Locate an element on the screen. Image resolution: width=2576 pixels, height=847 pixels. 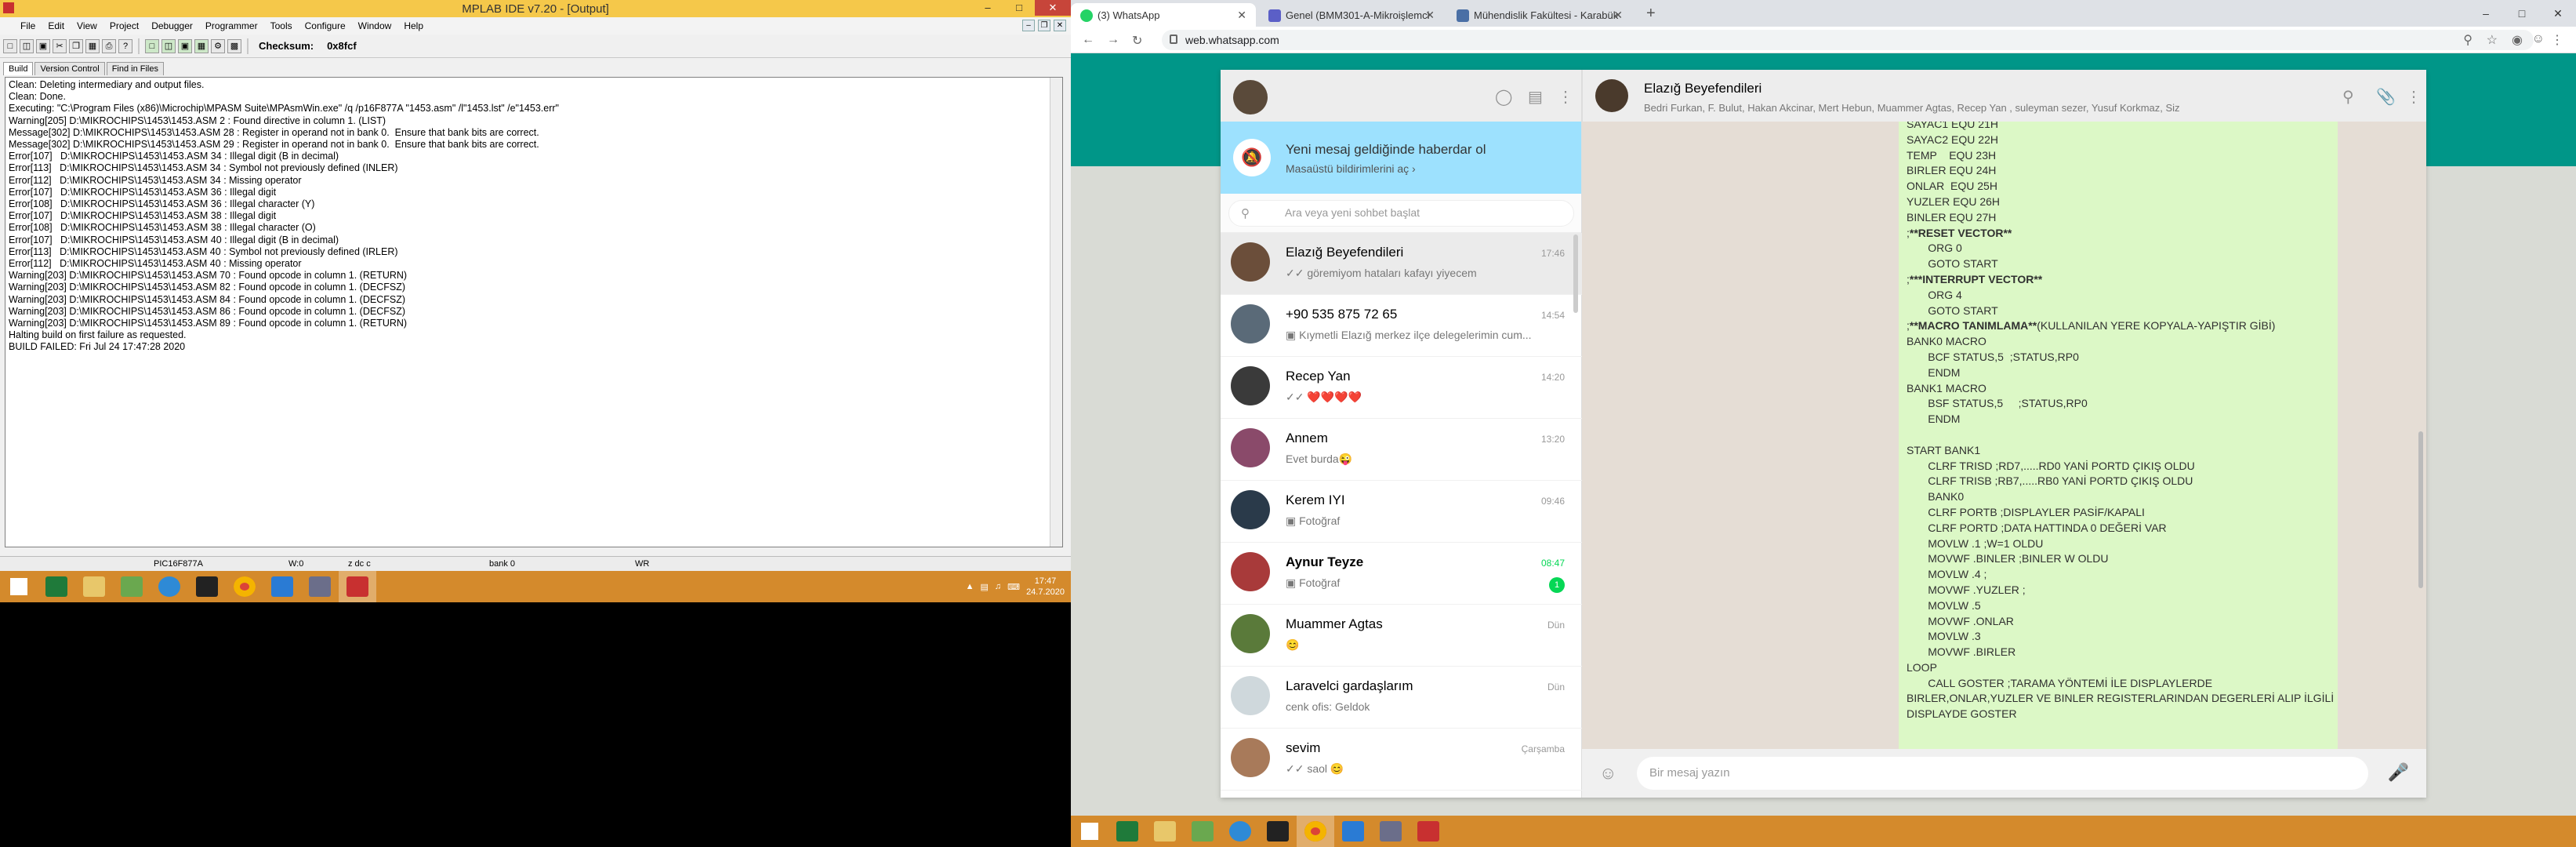
build-all-icon: ▩ is located at coordinates (234, 45).